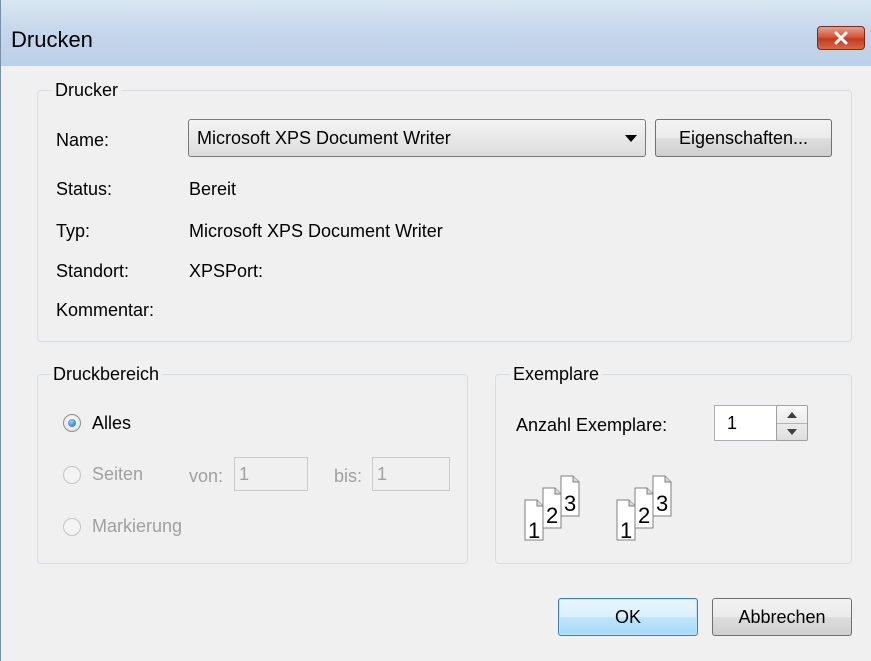 This screenshot has width=871, height=661. I want to click on spin-down-button, so click(792, 431).